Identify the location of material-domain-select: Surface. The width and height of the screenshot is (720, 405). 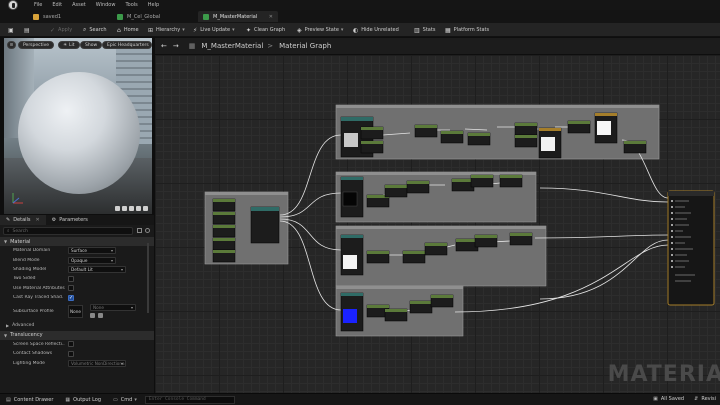
(92, 251).